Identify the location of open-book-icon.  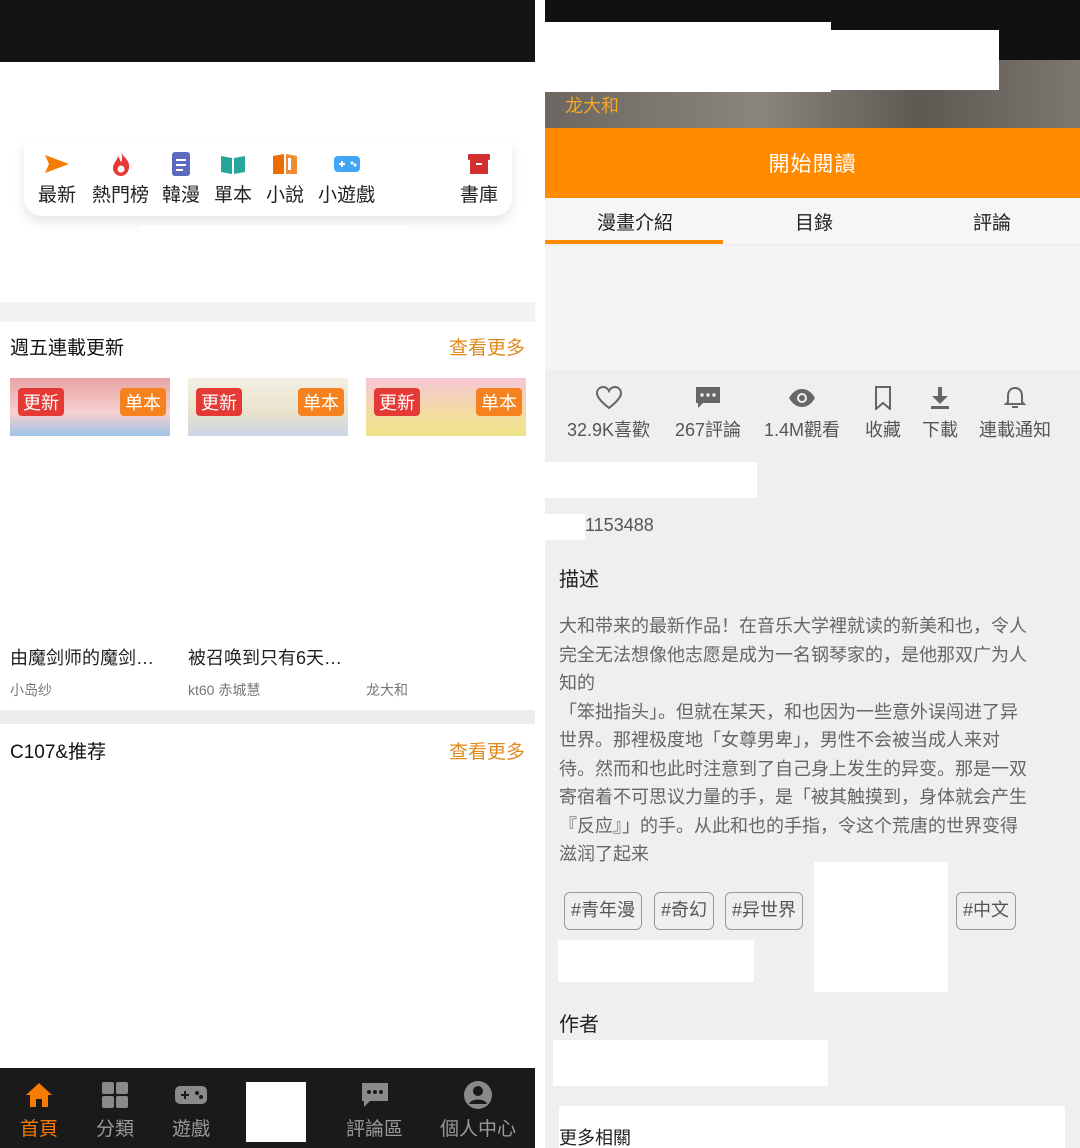
(233, 164).